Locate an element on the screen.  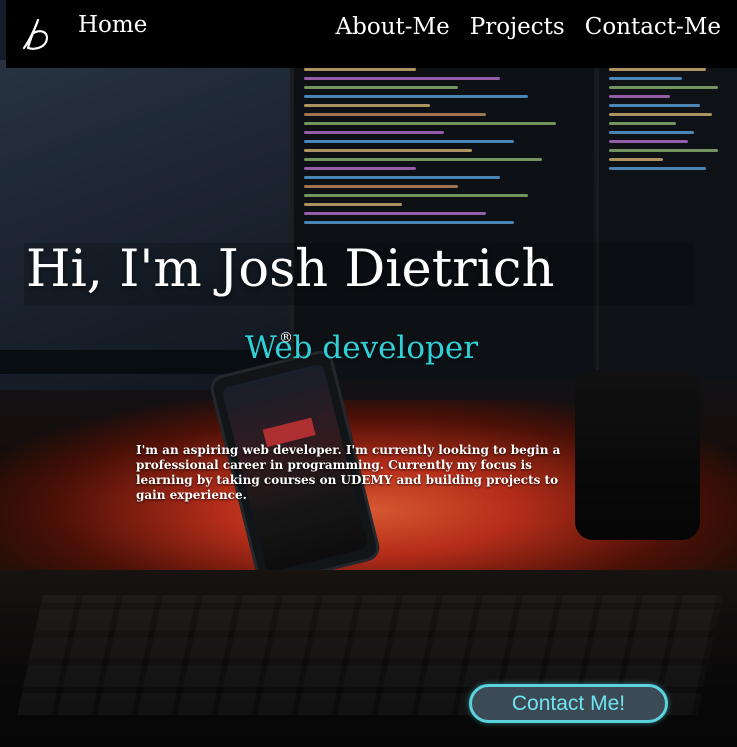
nav-contact-me-link: Contact-Me is located at coordinates (653, 27).